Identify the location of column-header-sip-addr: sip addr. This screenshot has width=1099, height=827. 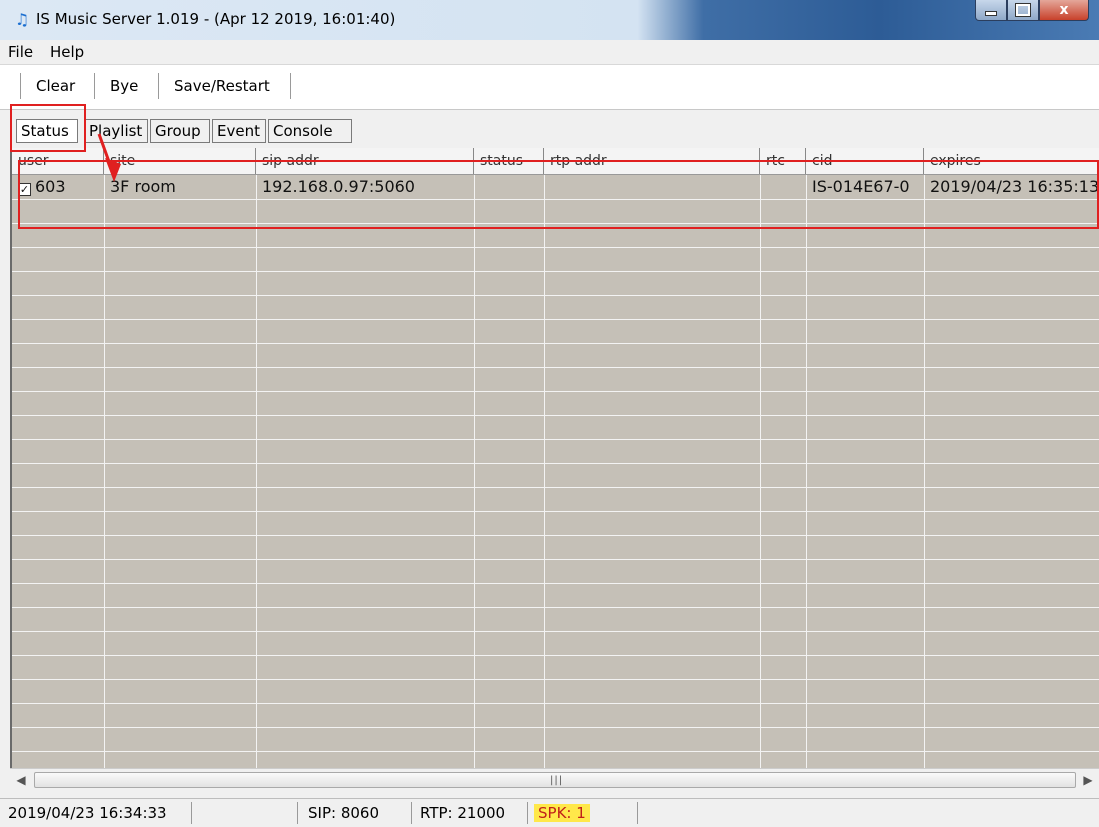
(365, 161).